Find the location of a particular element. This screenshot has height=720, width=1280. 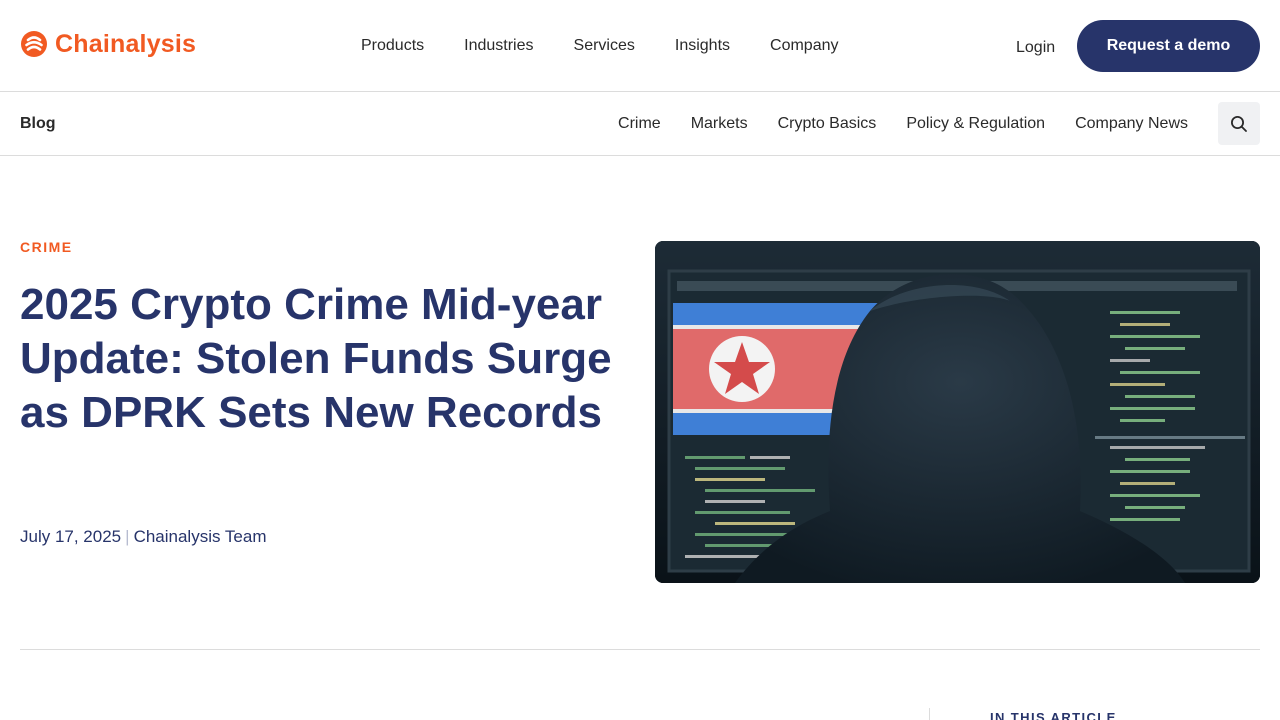

menu-item-company: Company is located at coordinates (804, 46).